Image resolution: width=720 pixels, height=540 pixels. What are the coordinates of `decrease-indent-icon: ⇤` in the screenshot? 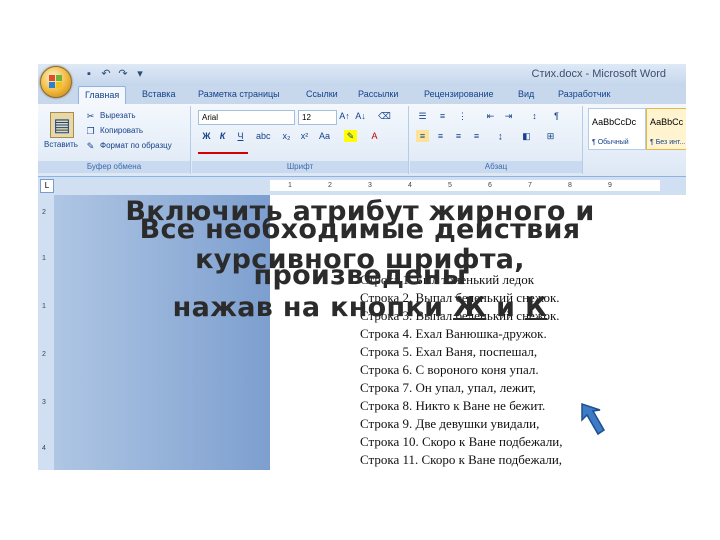 It's located at (490, 116).